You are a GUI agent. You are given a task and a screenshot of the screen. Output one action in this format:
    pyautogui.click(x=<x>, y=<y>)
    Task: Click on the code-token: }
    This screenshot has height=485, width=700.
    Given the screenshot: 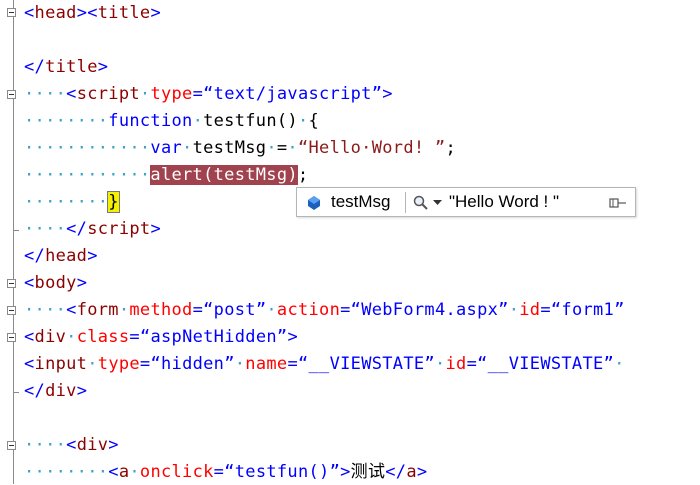 What is the action you would take?
    pyautogui.click(x=113, y=202)
    